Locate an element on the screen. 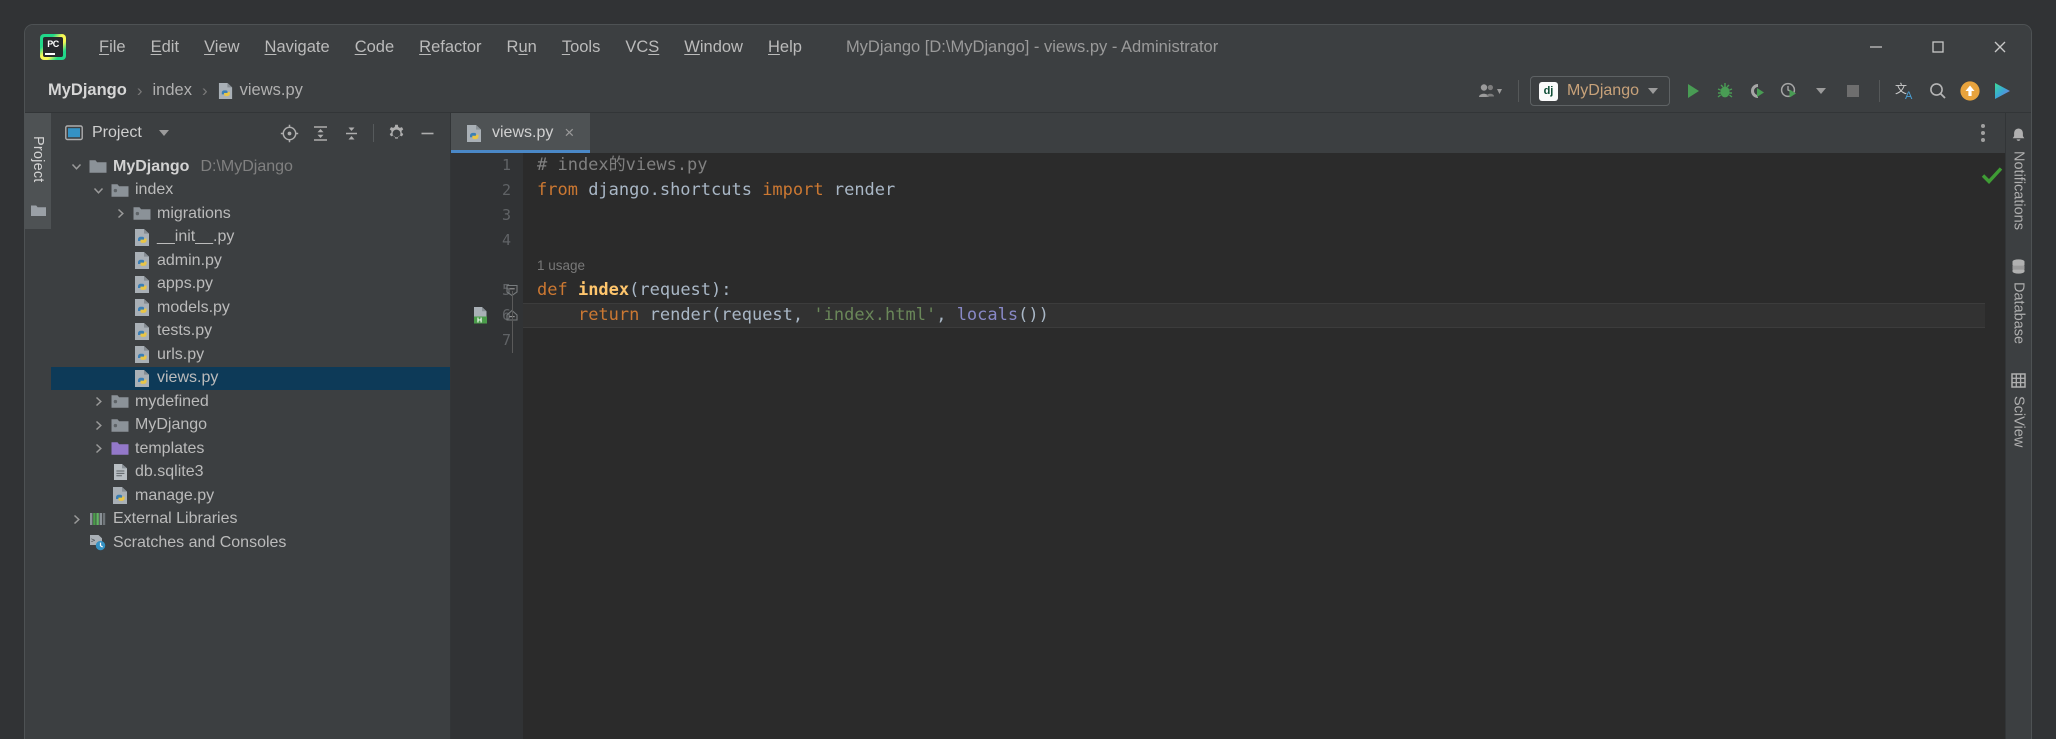 The image size is (2056, 739). breadcrumb-label: views.py is located at coordinates (271, 90).